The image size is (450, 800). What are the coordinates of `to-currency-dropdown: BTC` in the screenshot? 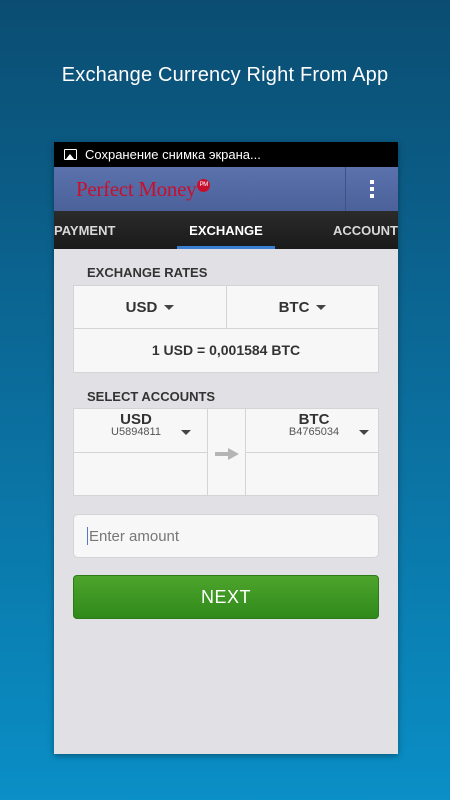 It's located at (302, 307).